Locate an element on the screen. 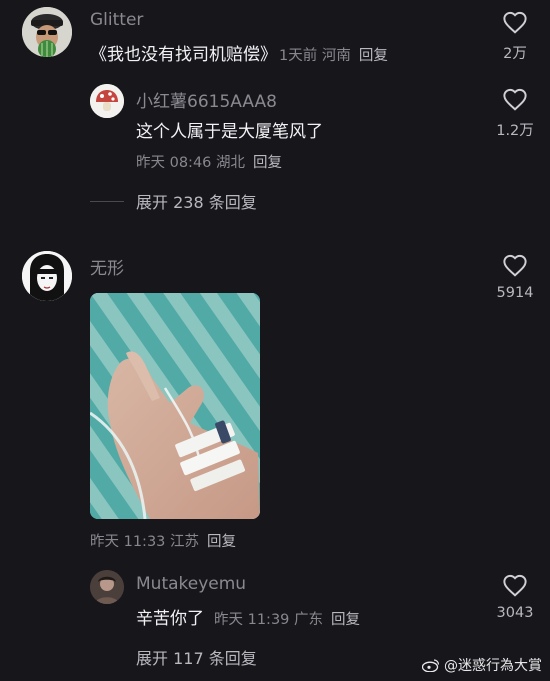 The width and height of the screenshot is (550, 681). cactus-avatar-icon is located at coordinates (47, 32).